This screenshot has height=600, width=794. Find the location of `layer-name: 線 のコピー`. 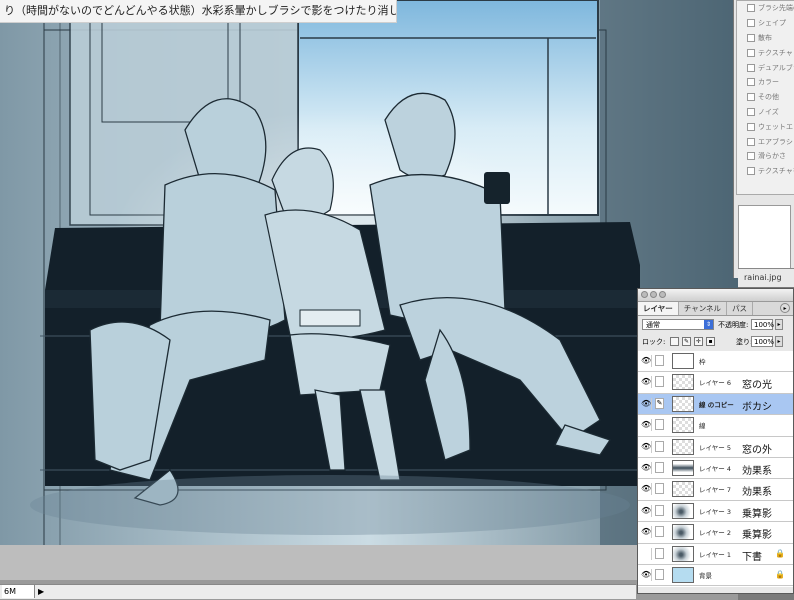

layer-name: 線 のコピー is located at coordinates (716, 404).